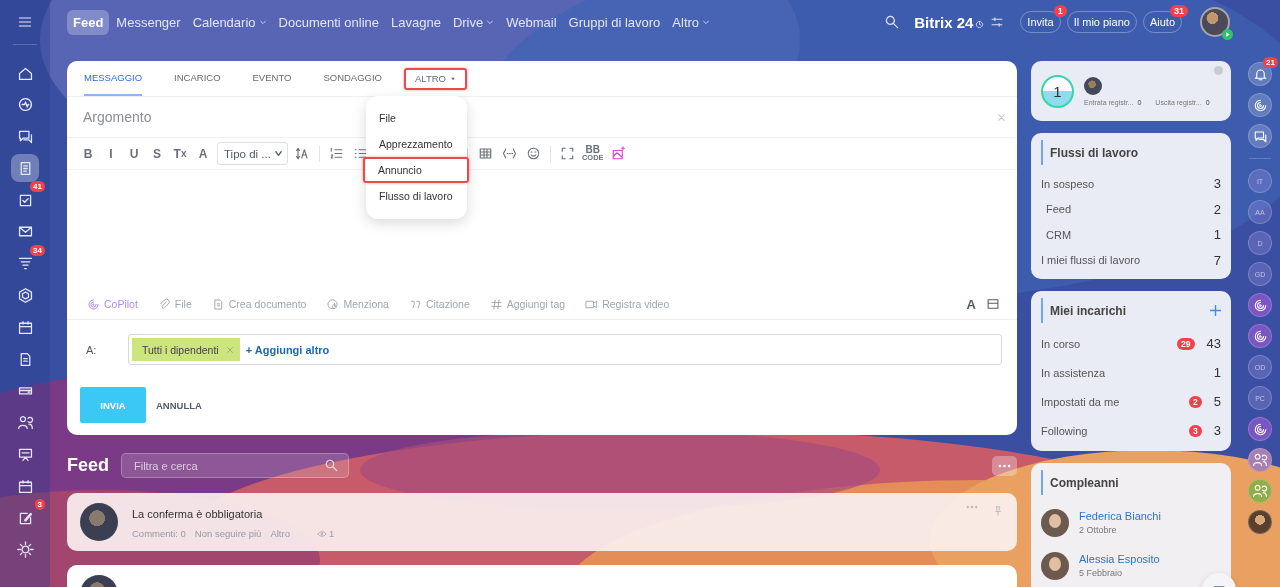 The image size is (1280, 587). I want to click on recipient-field: Tutti i dipendenti + Aggiungi altro, so click(565, 349).